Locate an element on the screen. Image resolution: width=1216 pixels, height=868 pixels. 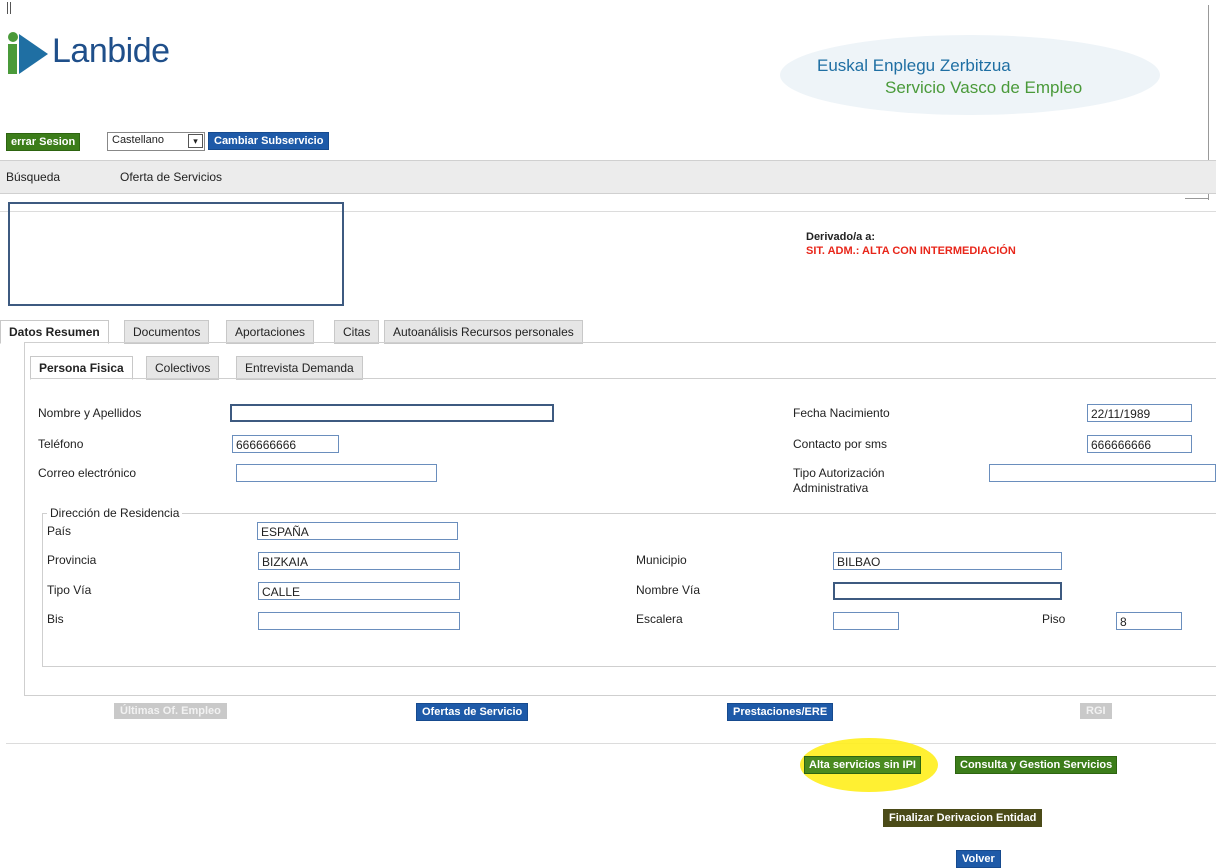
actions-divider is located at coordinates (611, 743).